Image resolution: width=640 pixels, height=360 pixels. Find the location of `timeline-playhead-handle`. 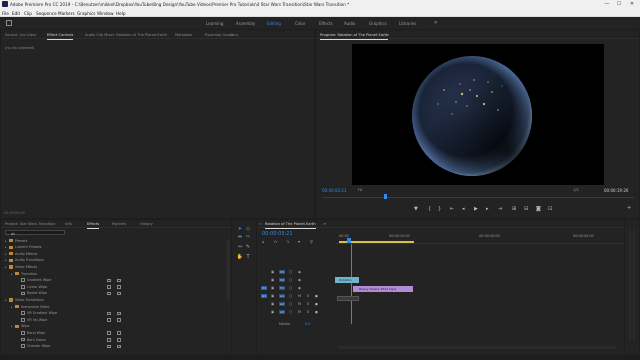

timeline-playhead-handle is located at coordinates (349, 240).